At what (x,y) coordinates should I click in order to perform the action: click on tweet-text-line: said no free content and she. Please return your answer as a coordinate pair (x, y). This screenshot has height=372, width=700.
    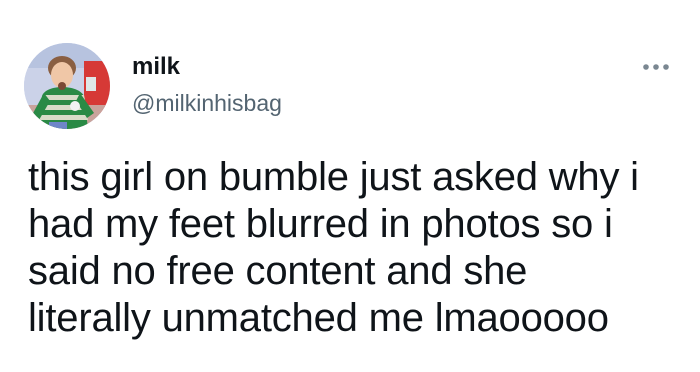
    Looking at the image, I should click on (278, 271).